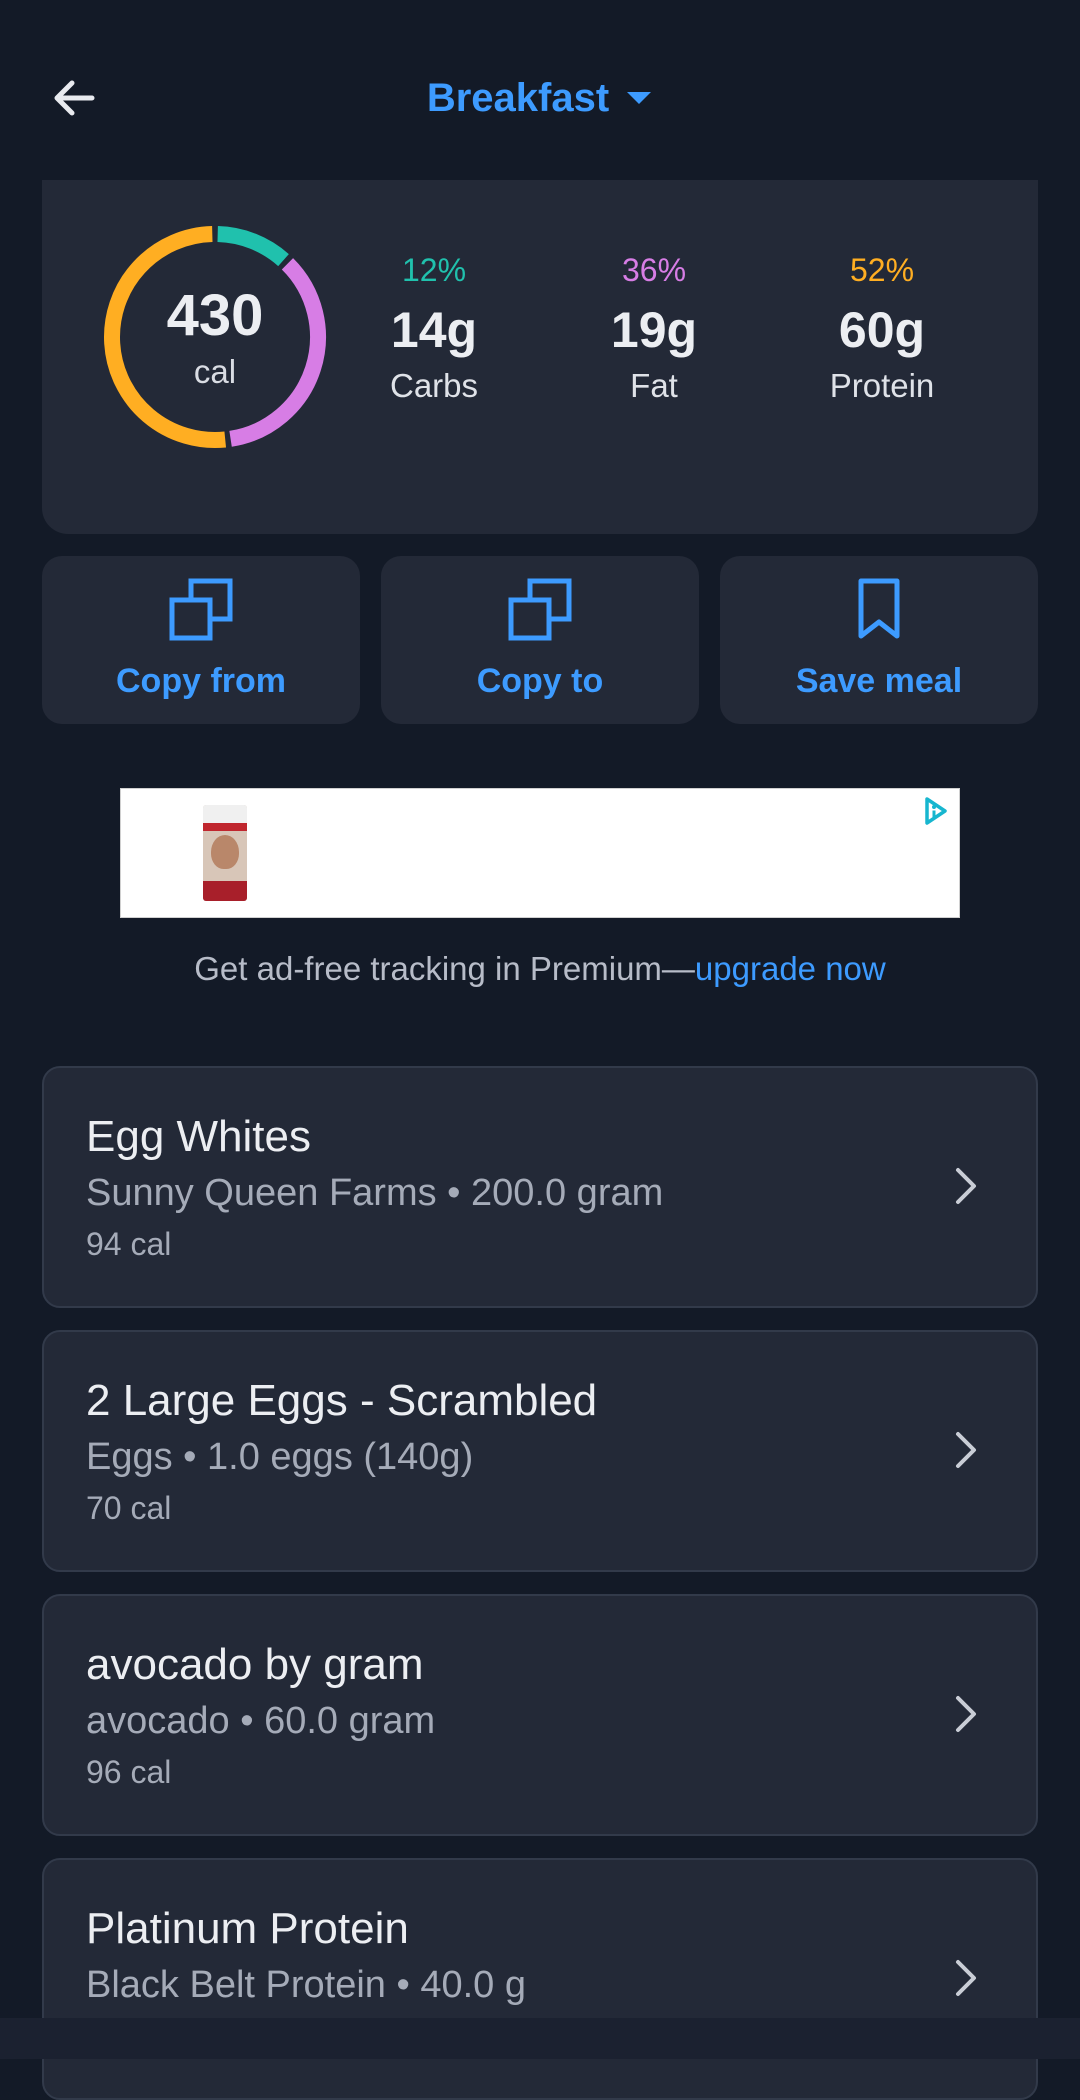 The image size is (1080, 2100). What do you see at coordinates (261, 1721) in the screenshot?
I see `food-detail: avocado • 60.0 gram` at bounding box center [261, 1721].